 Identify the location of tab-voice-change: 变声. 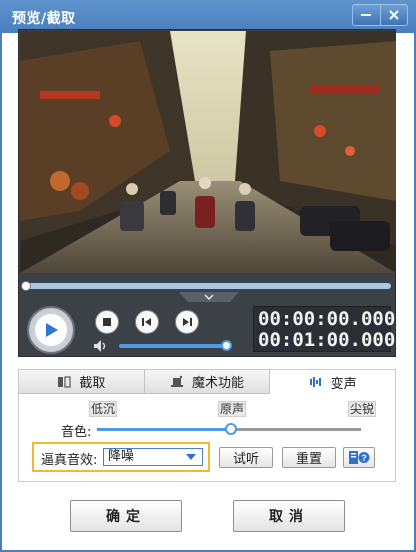
(333, 382).